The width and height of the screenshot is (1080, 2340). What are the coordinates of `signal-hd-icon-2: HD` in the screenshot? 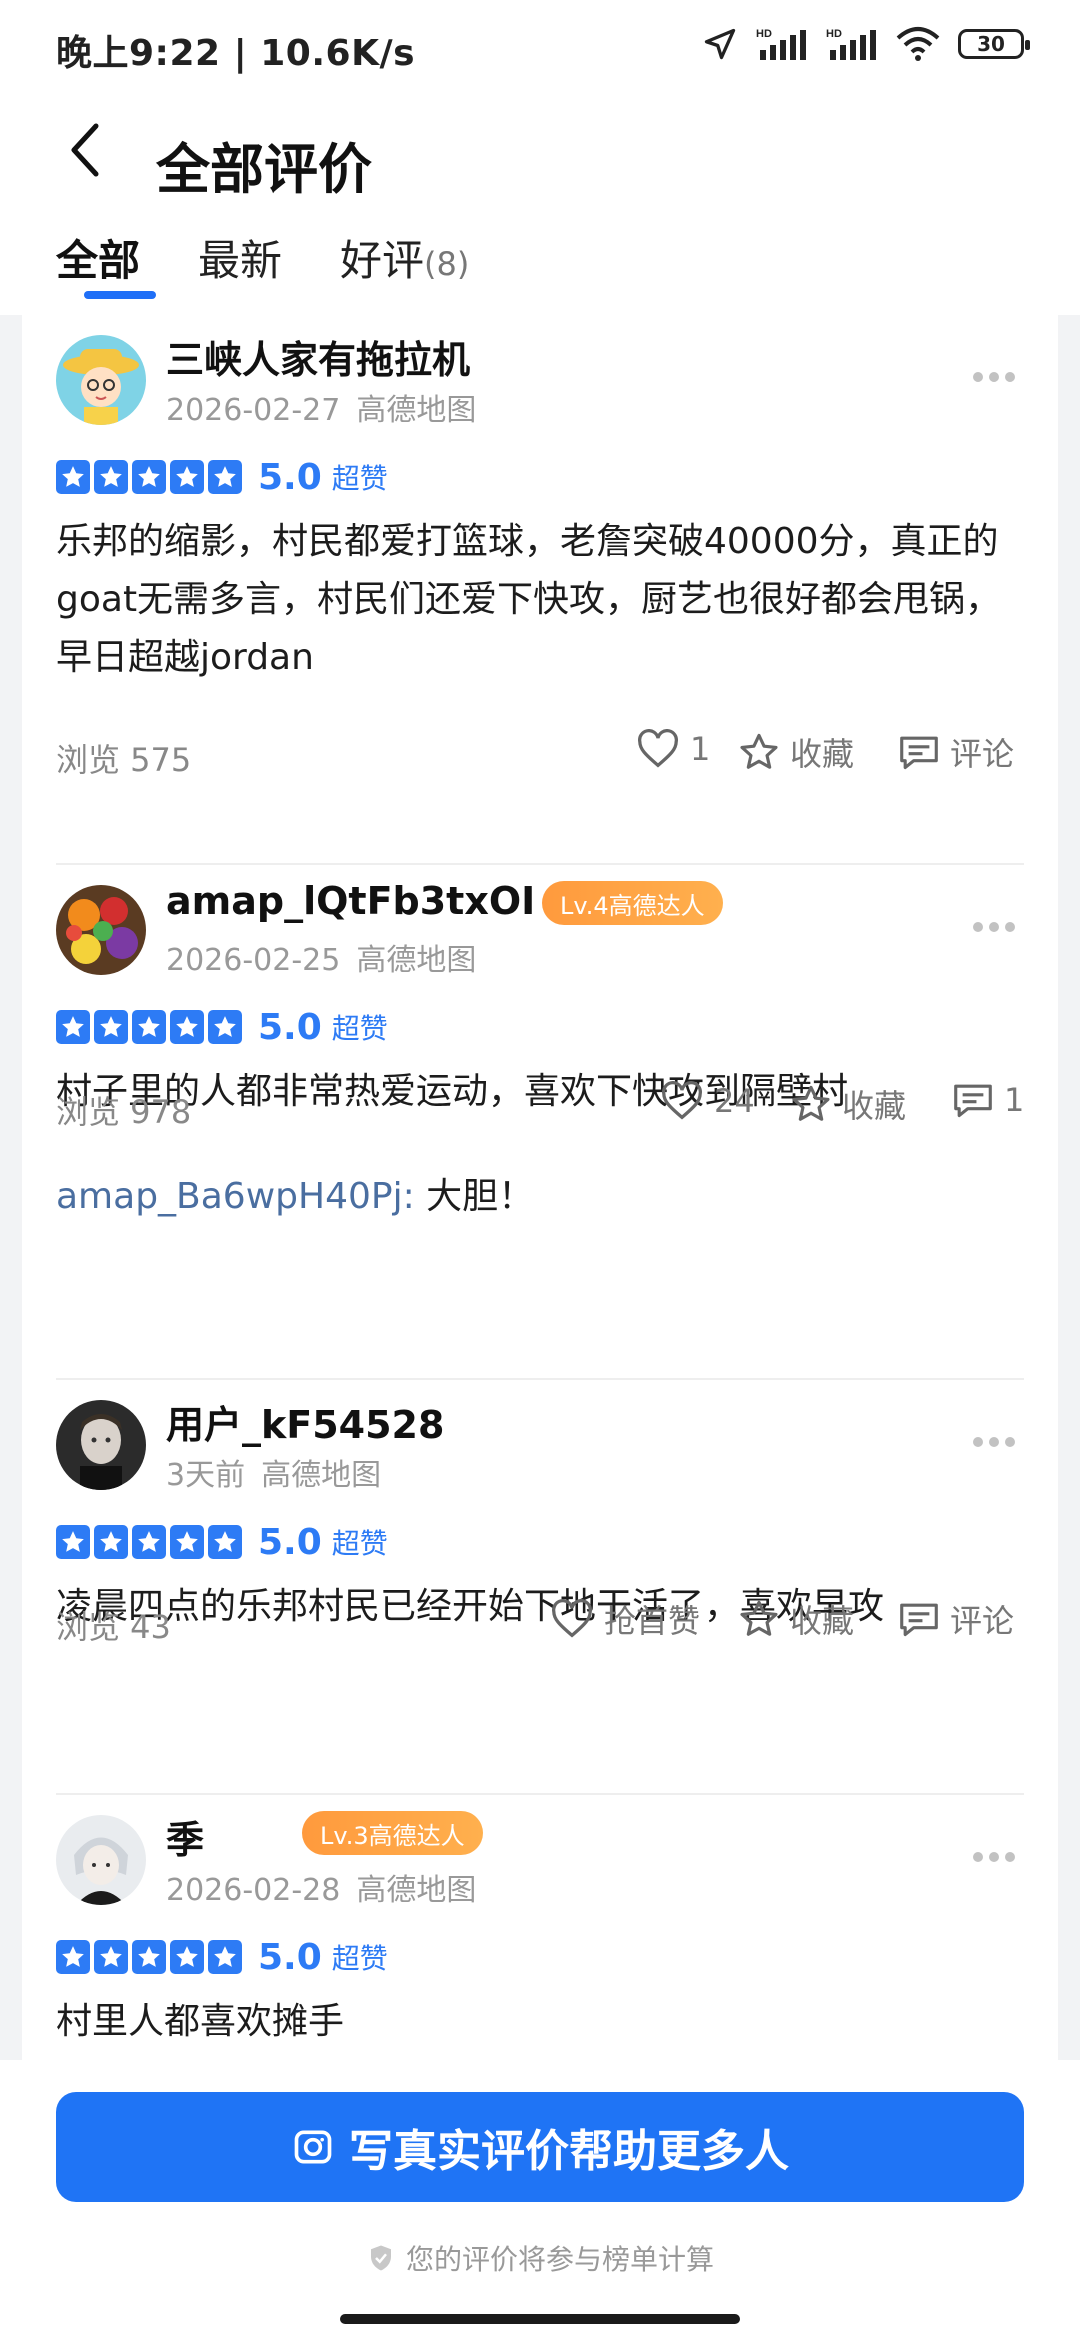 It's located at (851, 44).